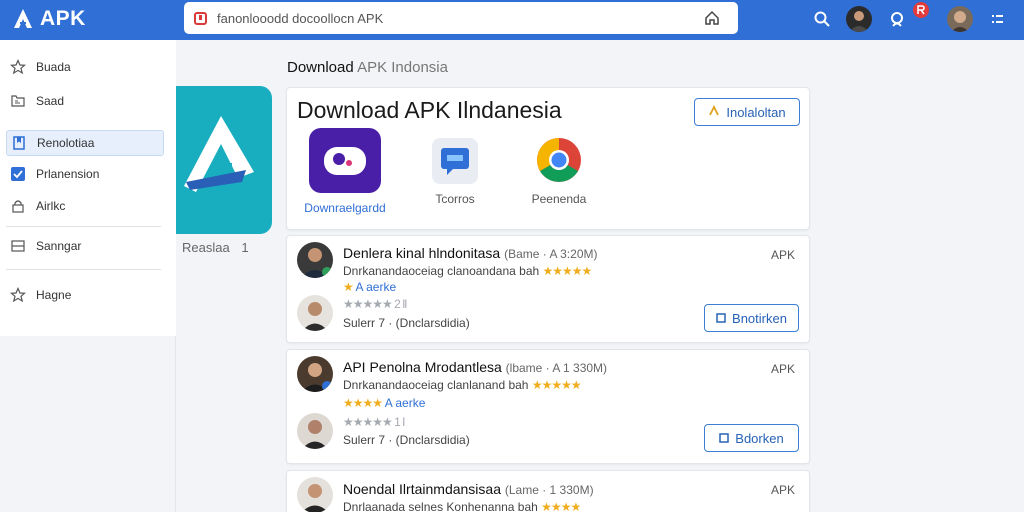 This screenshot has height=512, width=1024. I want to click on brand-name: APK, so click(63, 18).